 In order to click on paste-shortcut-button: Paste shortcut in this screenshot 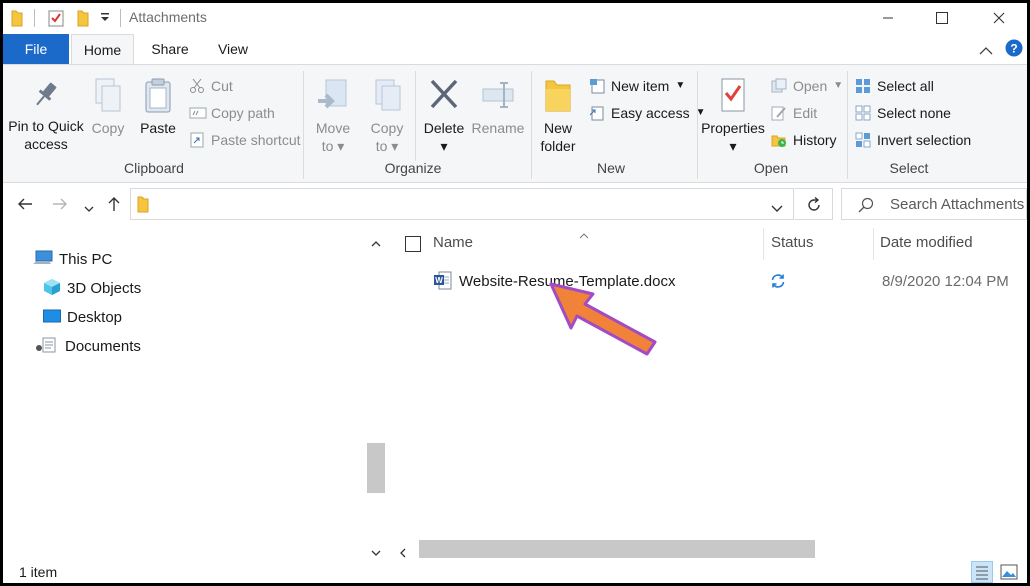, I will do `click(245, 140)`.